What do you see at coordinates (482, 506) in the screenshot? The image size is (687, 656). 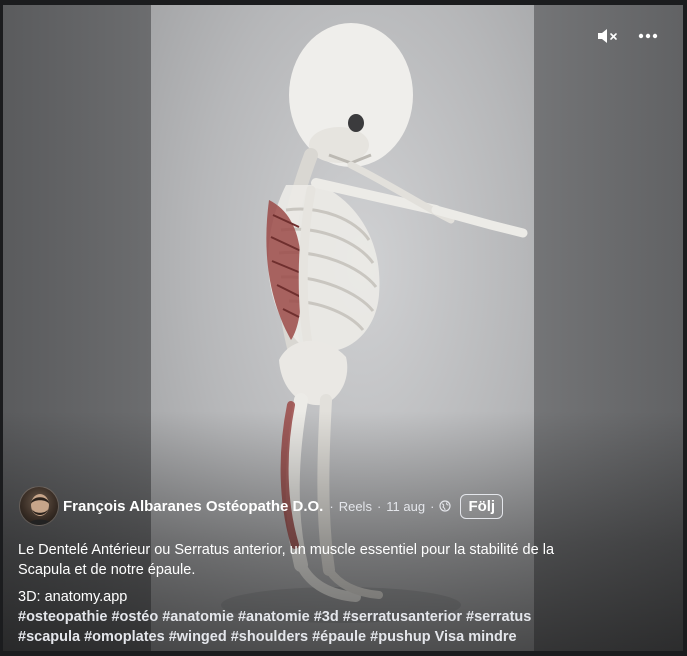 I see `follow-button: Följ` at bounding box center [482, 506].